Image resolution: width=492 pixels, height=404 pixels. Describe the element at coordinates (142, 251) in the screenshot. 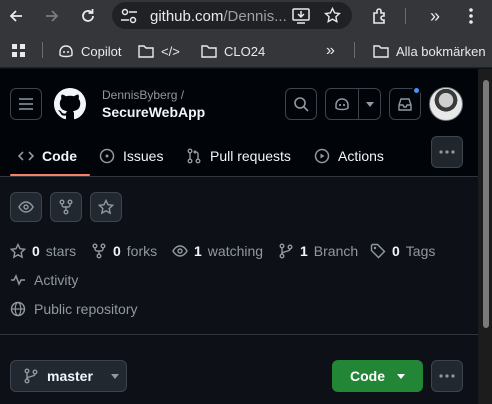

I see `forks-label: forks` at that location.